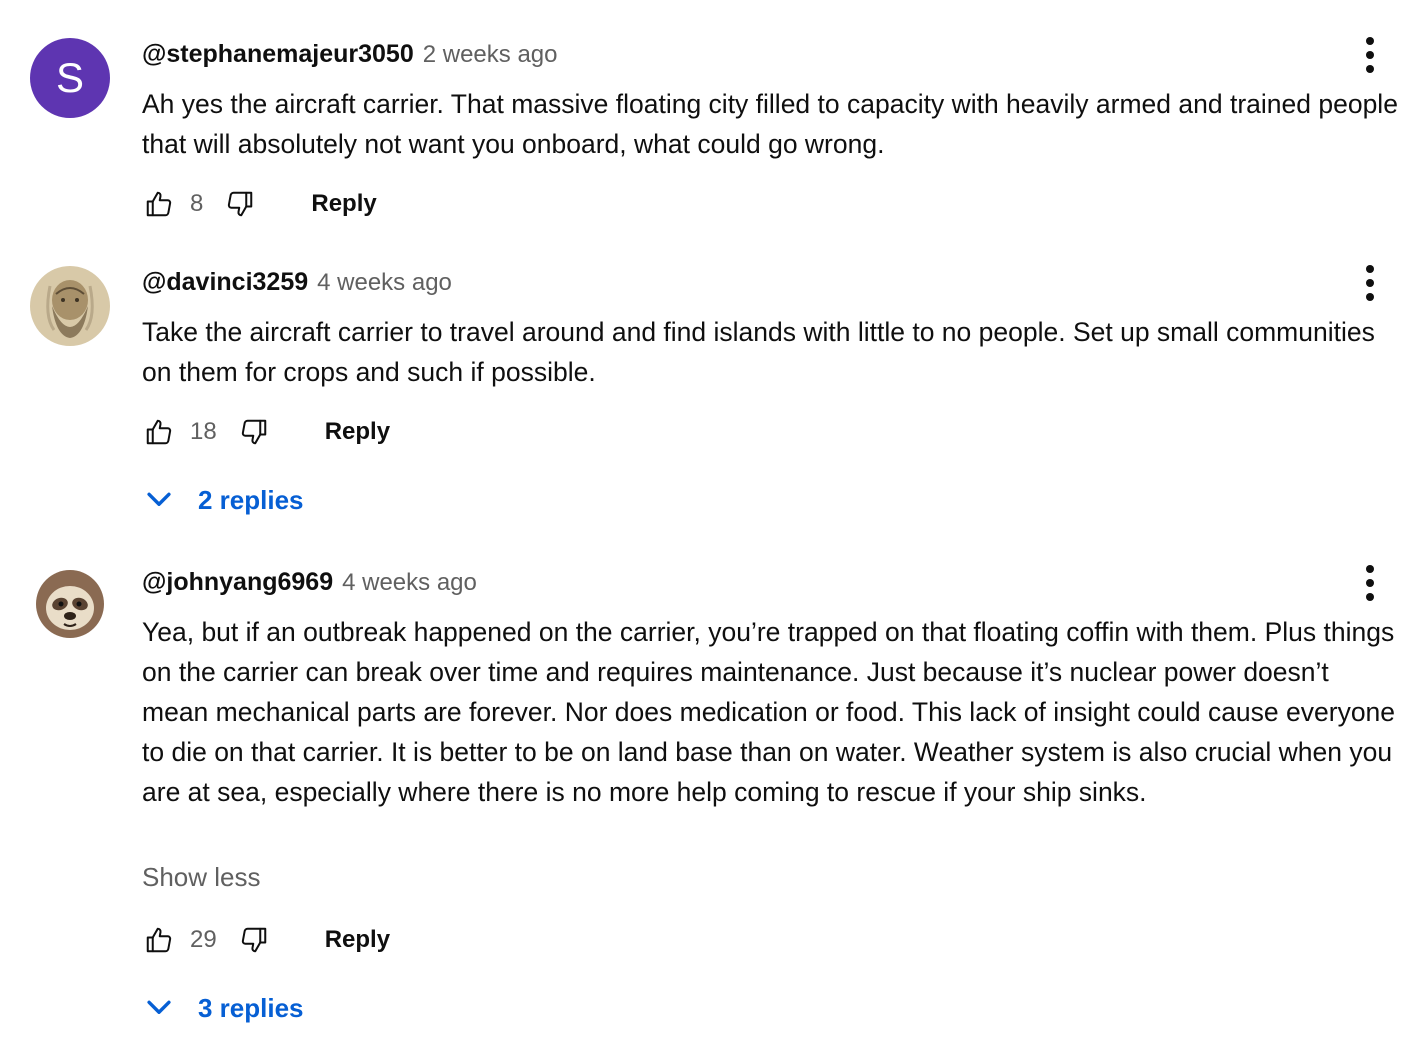 Image resolution: width=1426 pixels, height=1056 pixels. Describe the element at coordinates (197, 203) in the screenshot. I see `like-count: 8` at that location.